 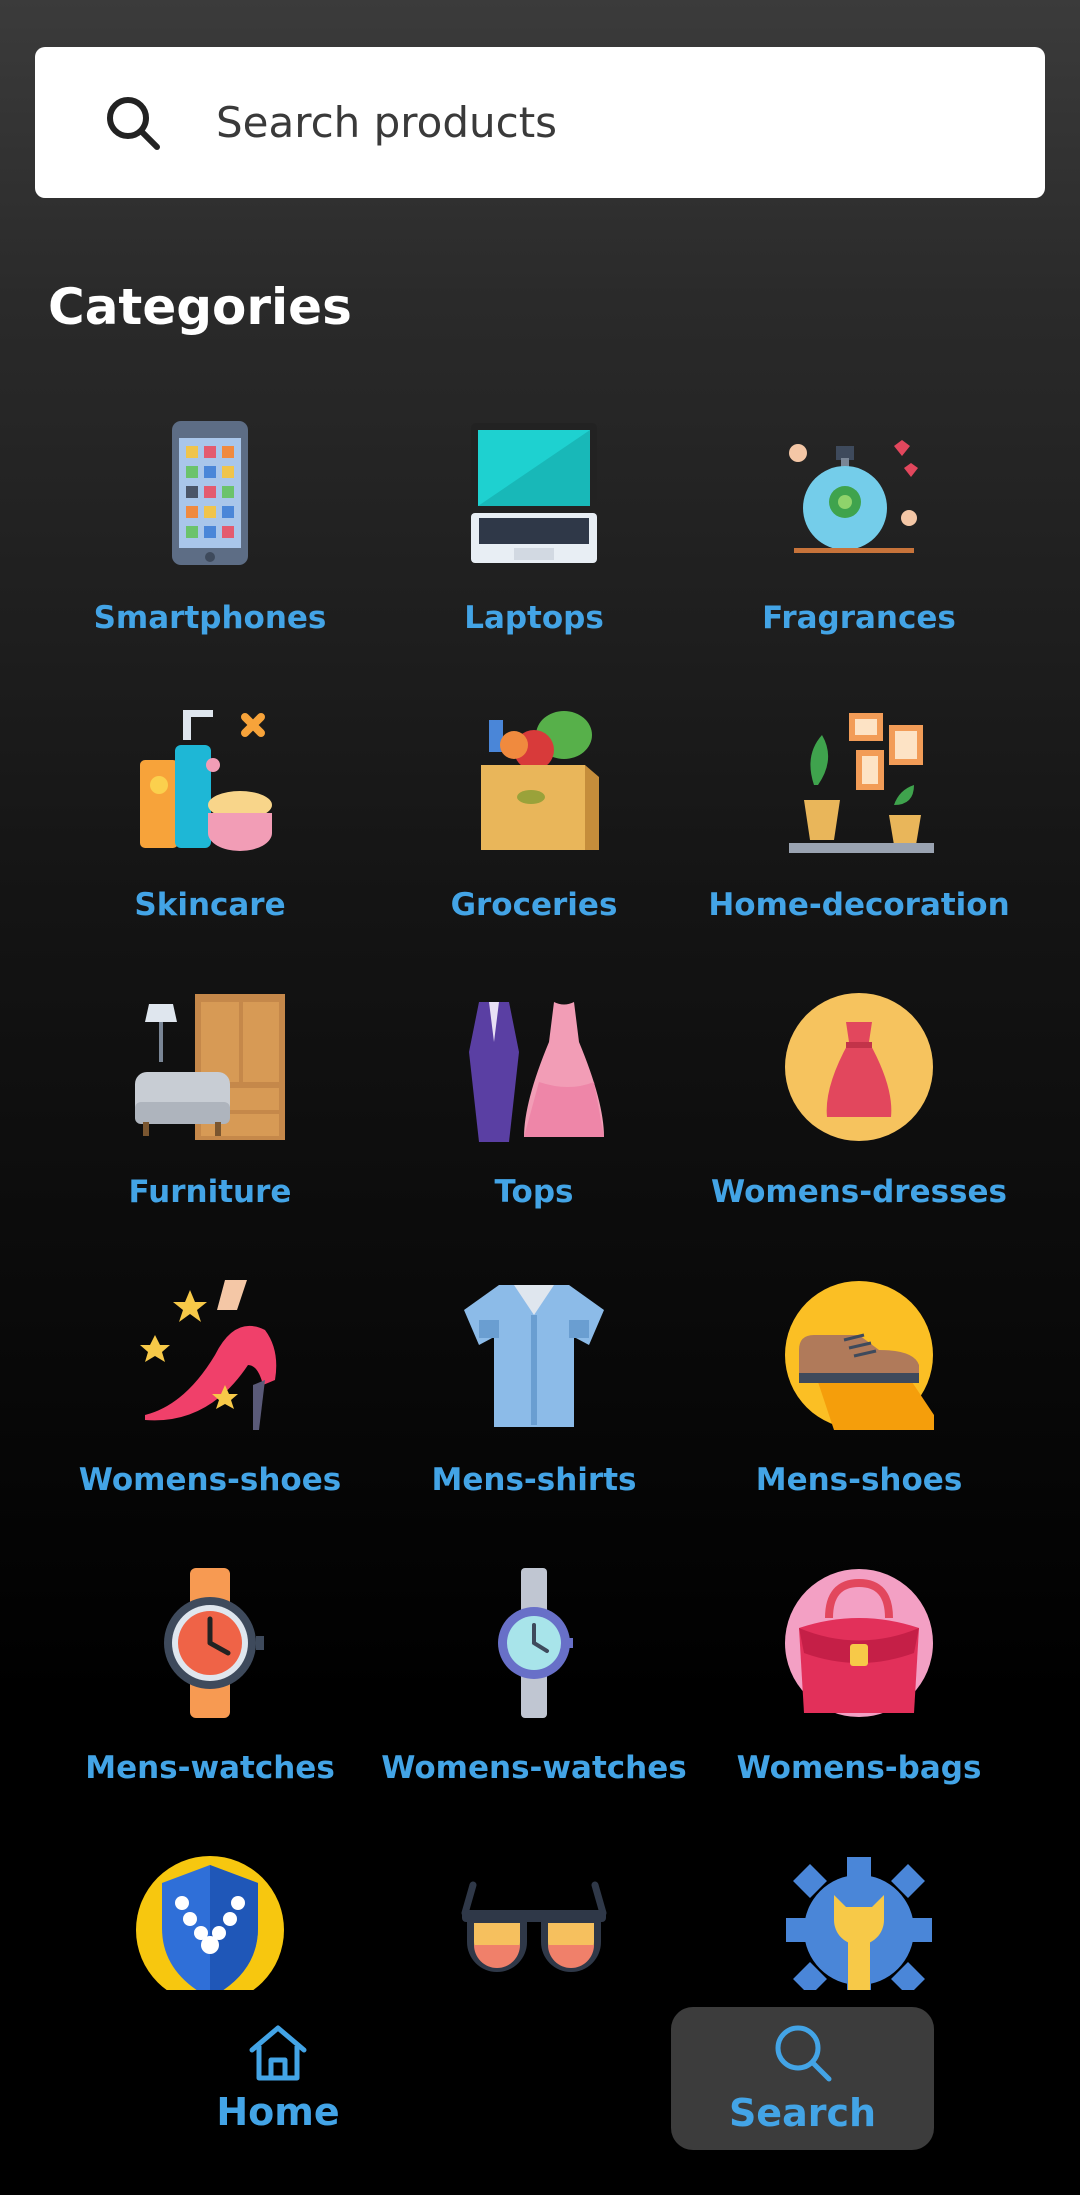 I want to click on category-womens-watches: Womens-watches, so click(x=534, y=1698).